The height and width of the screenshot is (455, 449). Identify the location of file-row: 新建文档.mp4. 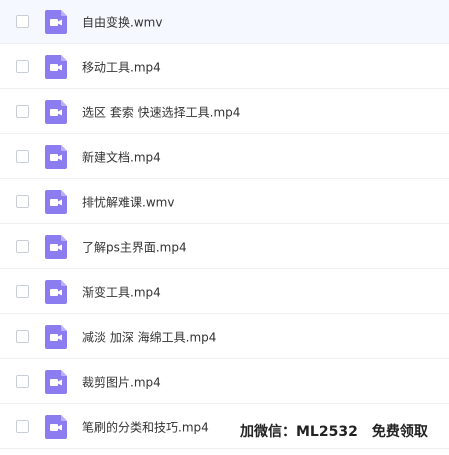
(224, 157).